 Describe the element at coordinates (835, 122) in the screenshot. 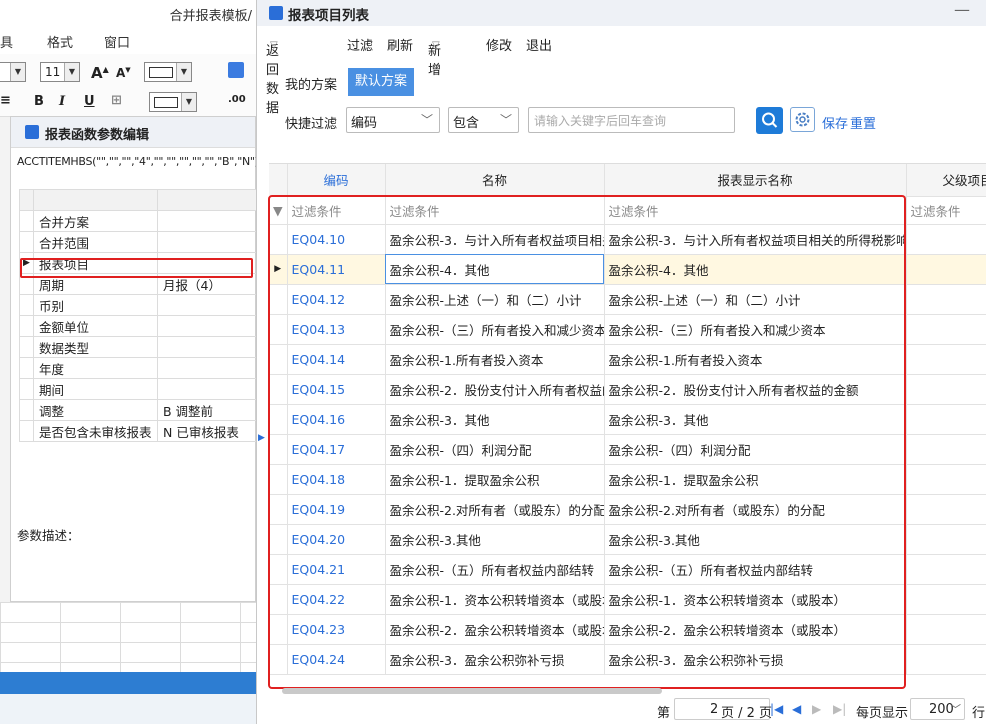

I see `save-scheme-link: 保存` at that location.